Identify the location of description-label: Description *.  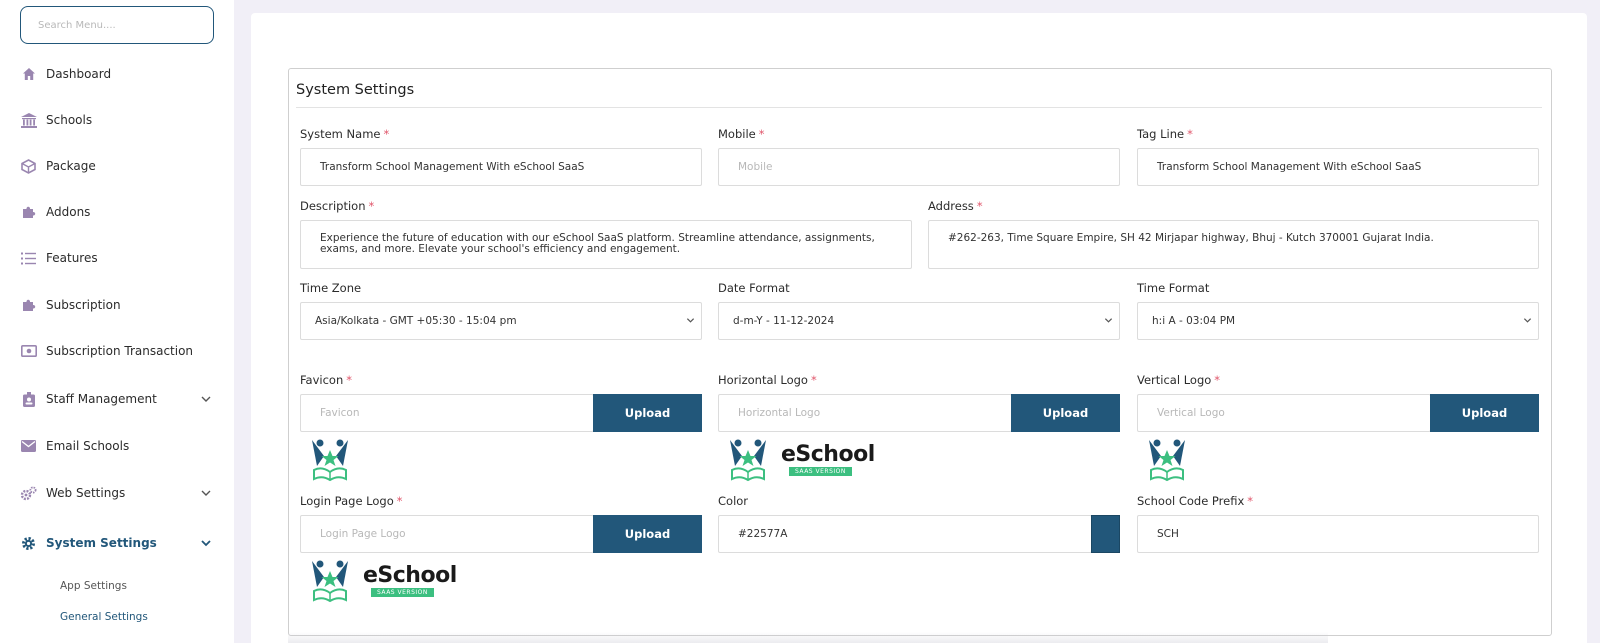
(337, 206).